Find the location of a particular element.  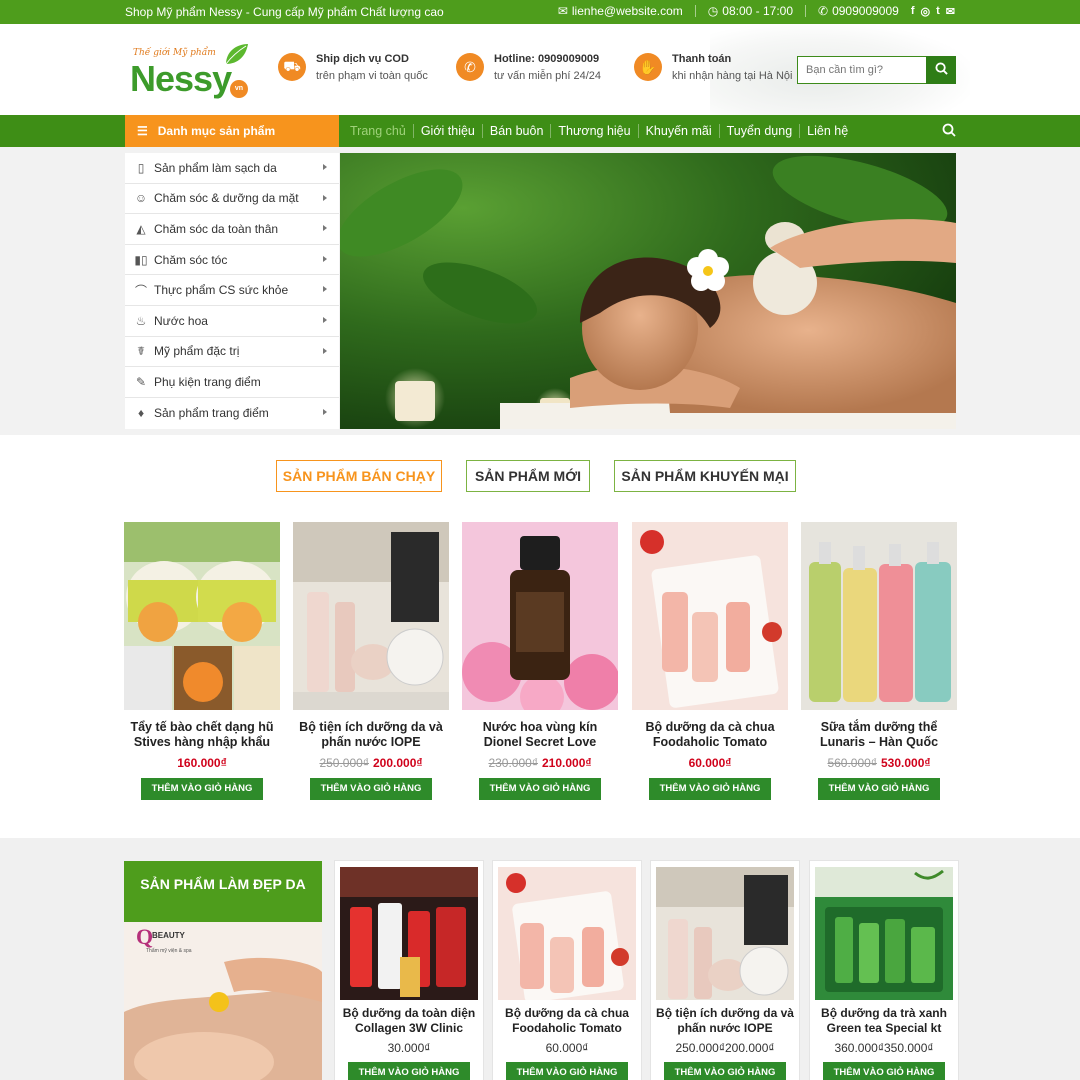

mail-icon: ✉ is located at coordinates (950, 11).